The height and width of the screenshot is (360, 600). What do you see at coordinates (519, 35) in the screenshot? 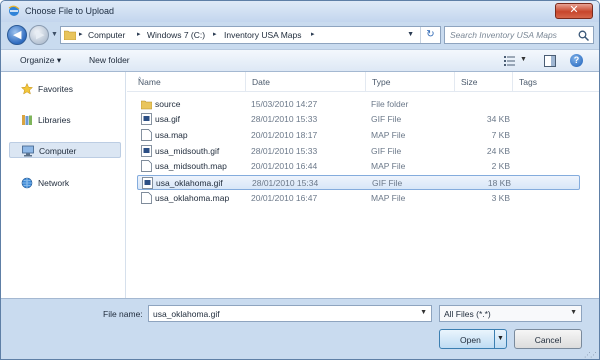
I see `search-box: Search Inventory USA Maps` at bounding box center [519, 35].